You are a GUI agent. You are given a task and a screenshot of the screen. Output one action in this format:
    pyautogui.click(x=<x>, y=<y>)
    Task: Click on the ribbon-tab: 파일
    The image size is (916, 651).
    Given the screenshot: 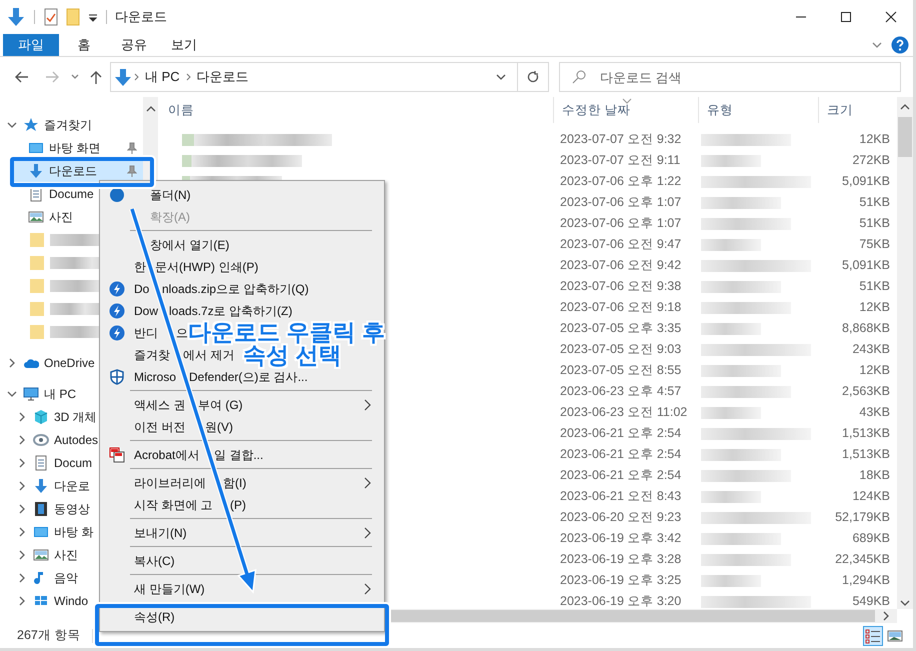 What is the action you would take?
    pyautogui.click(x=31, y=45)
    